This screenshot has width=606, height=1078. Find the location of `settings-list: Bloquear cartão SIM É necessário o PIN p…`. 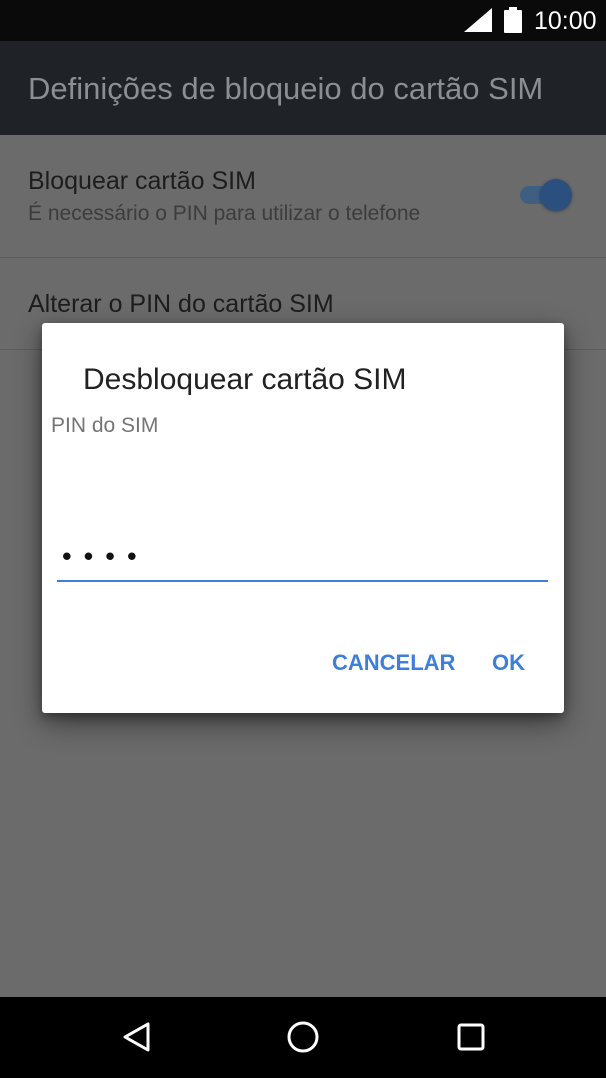

settings-list: Bloquear cartão SIM É necessário o PIN p… is located at coordinates (303, 196).